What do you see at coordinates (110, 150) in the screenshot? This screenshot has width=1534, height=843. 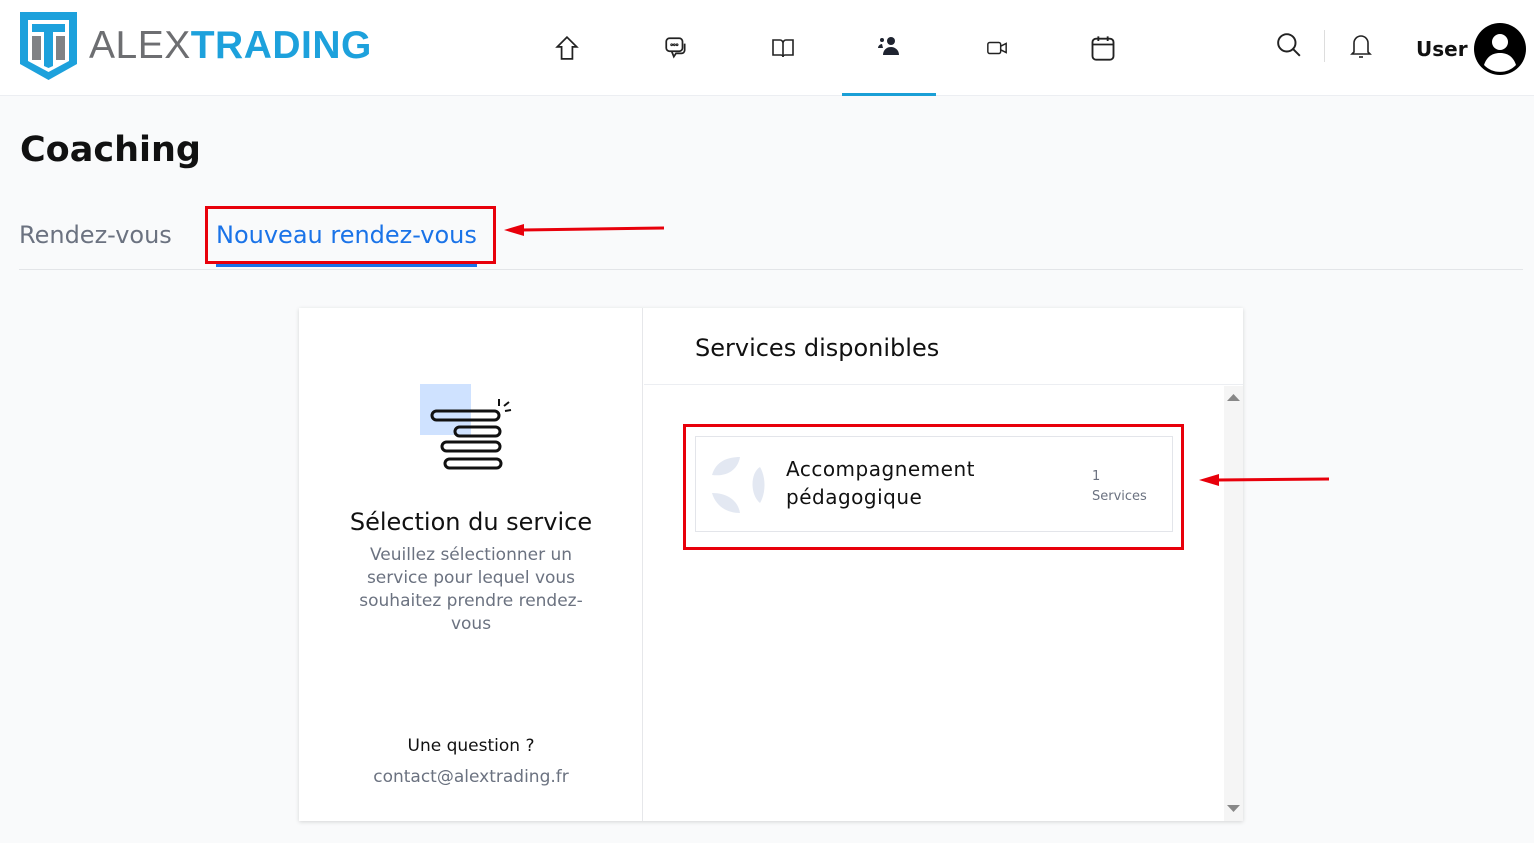 I see `page-title: Coaching` at bounding box center [110, 150].